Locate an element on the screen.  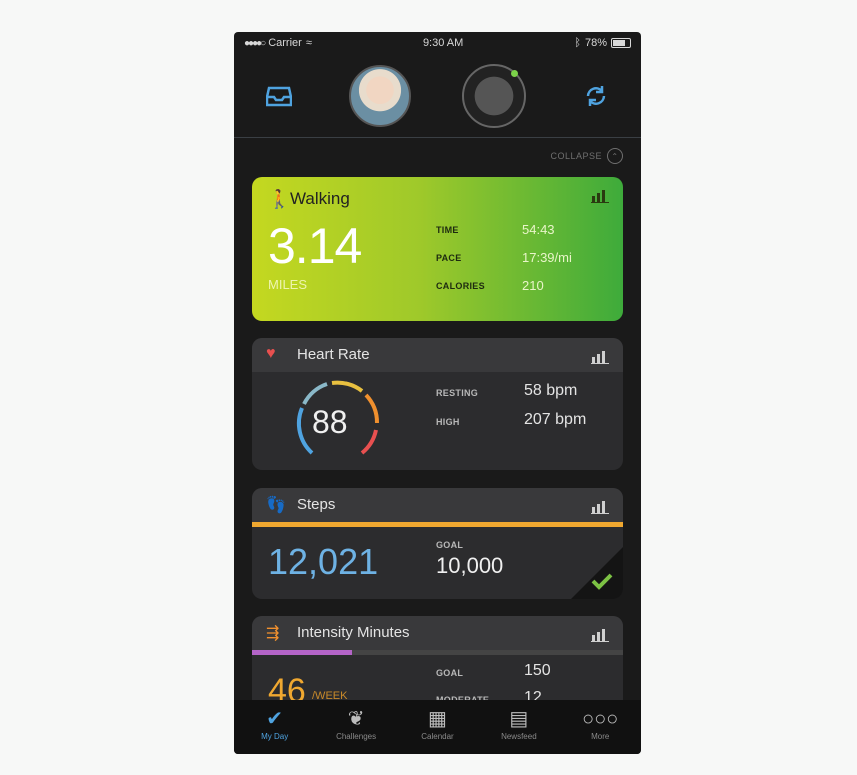
card-title: Walking is located at coordinates (320, 198).